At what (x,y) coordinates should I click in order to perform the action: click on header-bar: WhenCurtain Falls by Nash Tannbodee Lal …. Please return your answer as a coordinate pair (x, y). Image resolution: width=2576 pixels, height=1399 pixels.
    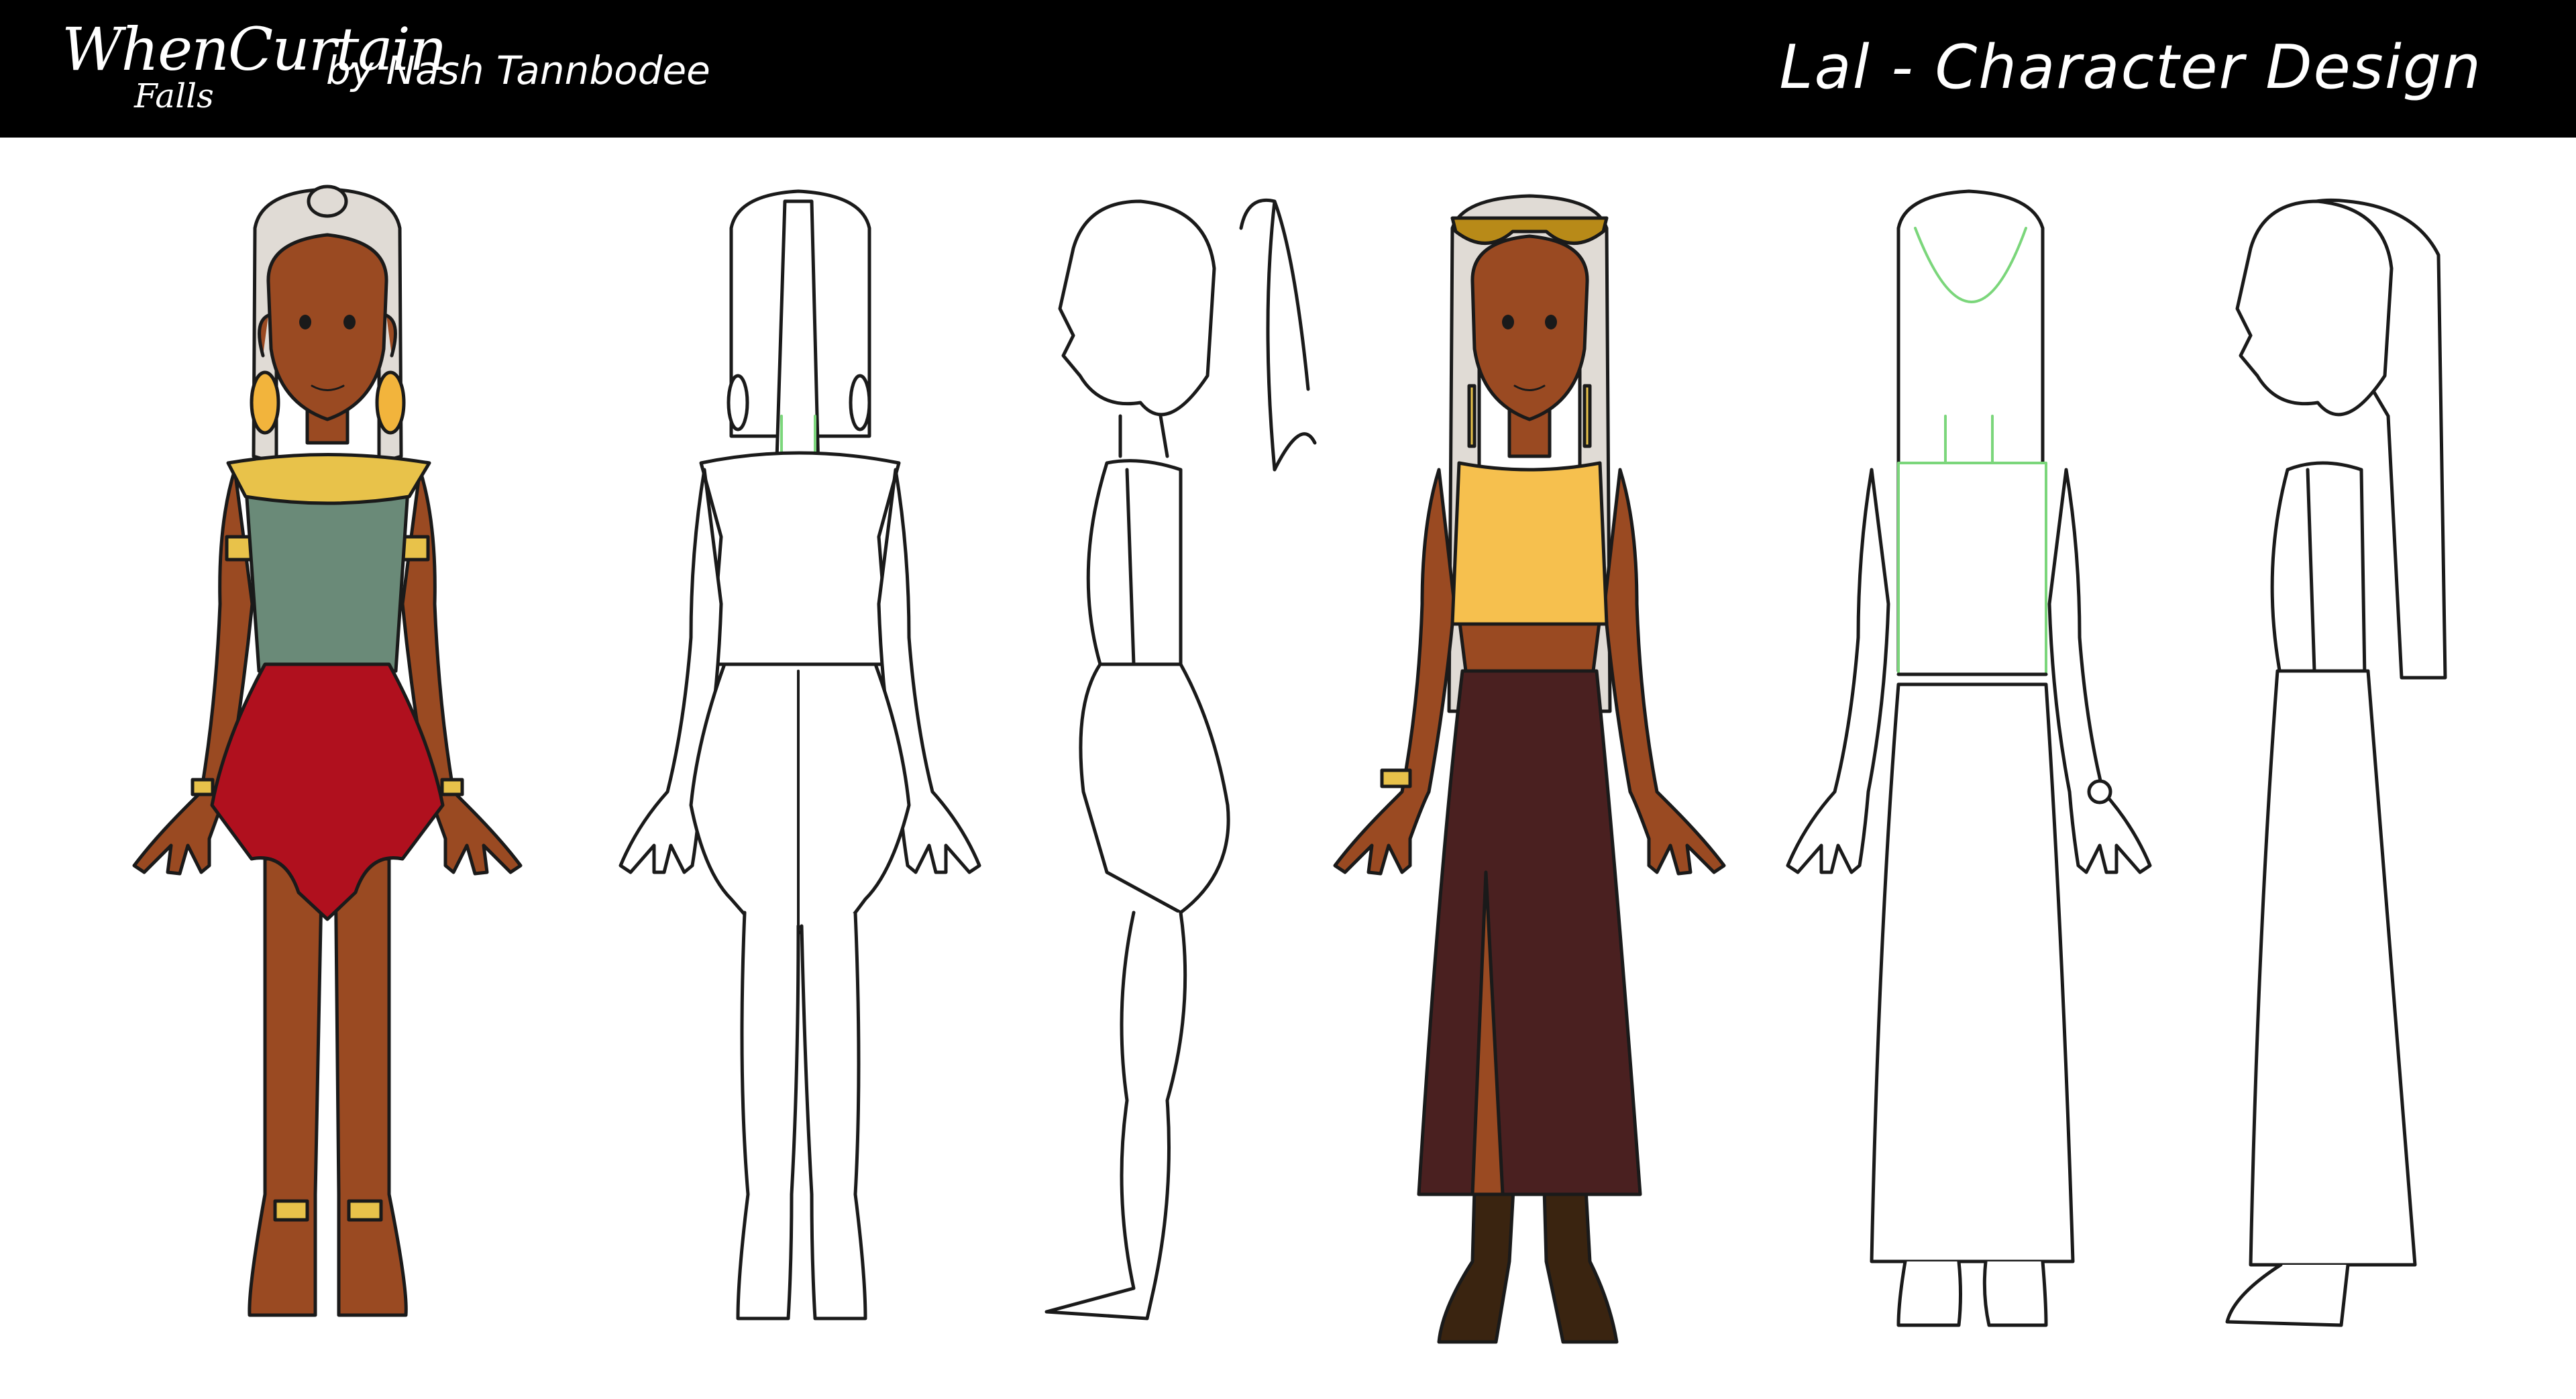
    Looking at the image, I should click on (1288, 69).